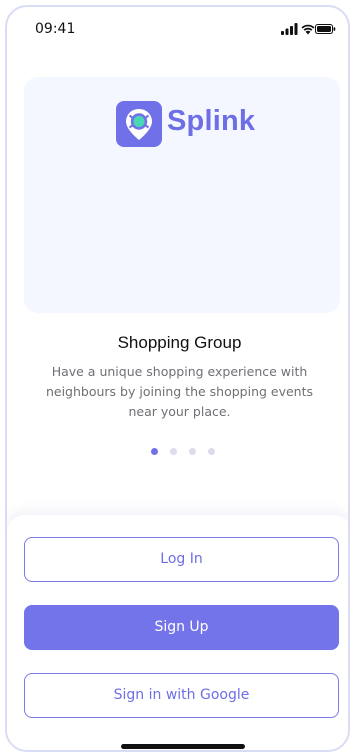  Describe the element at coordinates (211, 121) in the screenshot. I see `brand-name: Splink` at that location.